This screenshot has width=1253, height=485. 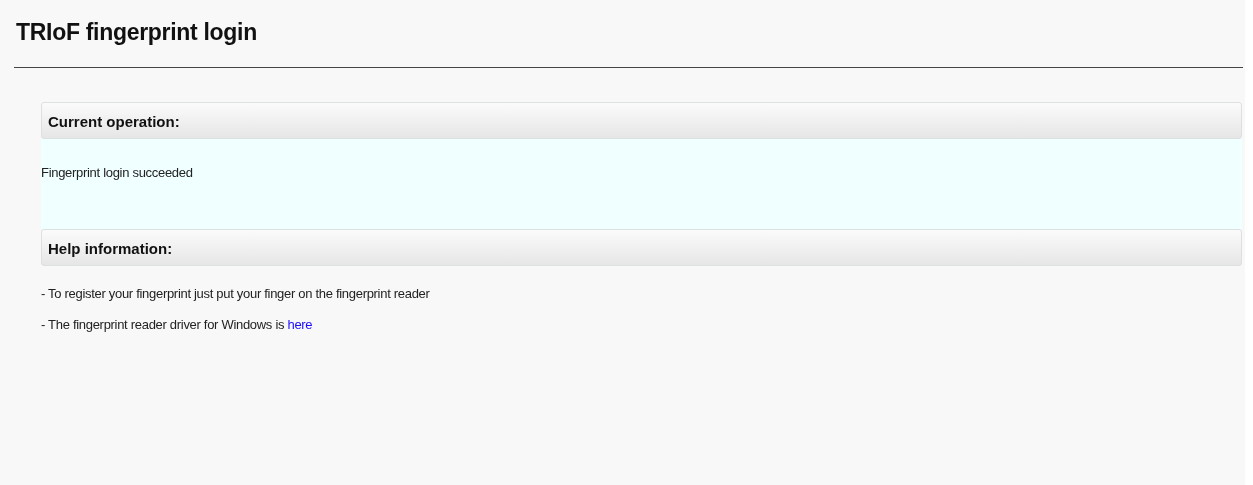 I want to click on page-title: TRIoF fingerprint login, so click(x=137, y=32).